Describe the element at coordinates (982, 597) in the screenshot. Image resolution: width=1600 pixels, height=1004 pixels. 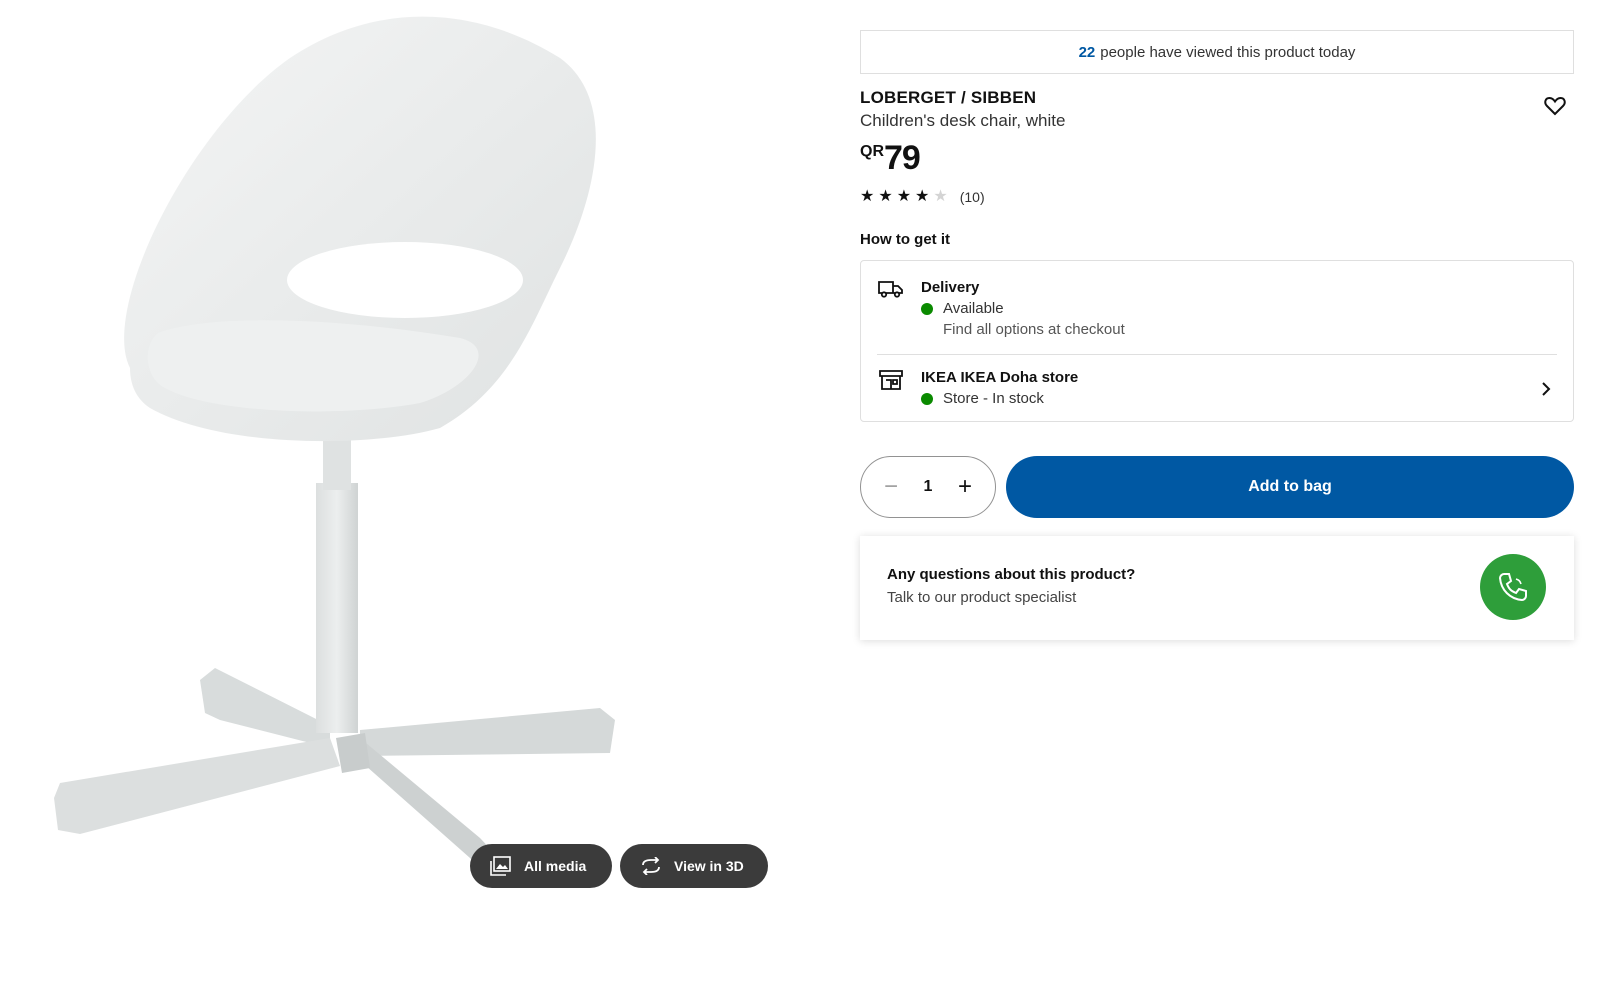
I see `questions-subtitle: Talk to our product specialist` at that location.